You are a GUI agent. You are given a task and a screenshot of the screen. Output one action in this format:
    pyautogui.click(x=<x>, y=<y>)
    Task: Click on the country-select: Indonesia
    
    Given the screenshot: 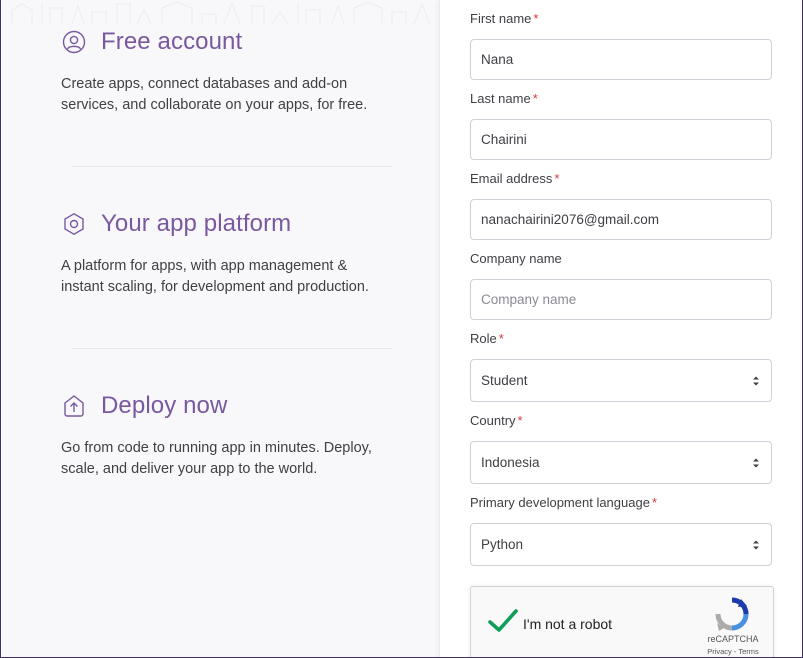 What is the action you would take?
    pyautogui.click(x=621, y=462)
    